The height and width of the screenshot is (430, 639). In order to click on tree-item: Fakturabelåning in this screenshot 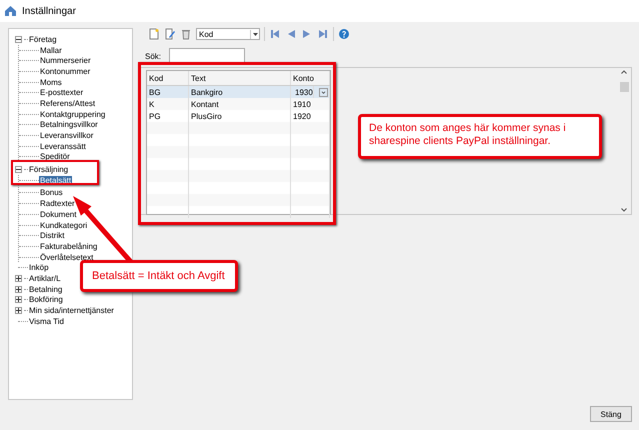, I will do `click(68, 246)`.